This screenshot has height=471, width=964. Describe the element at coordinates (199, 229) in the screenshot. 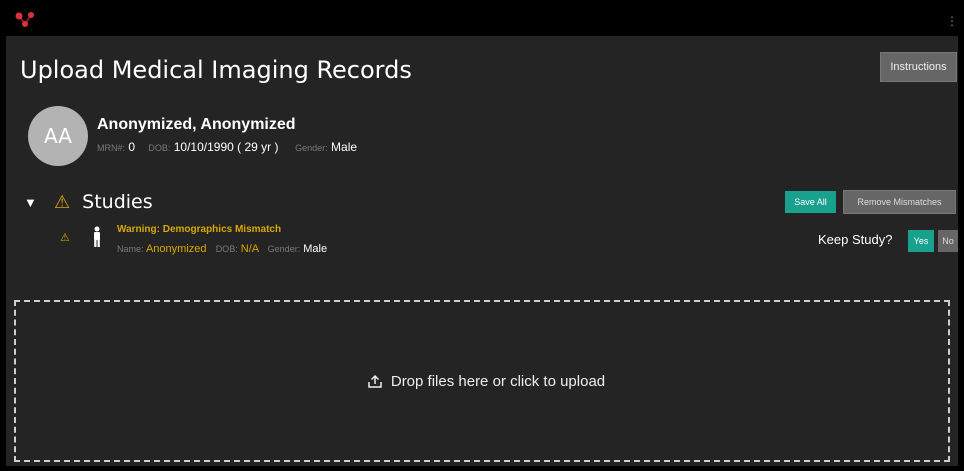

I see `demographics-warning: Warning: Demographics Mismatch` at that location.